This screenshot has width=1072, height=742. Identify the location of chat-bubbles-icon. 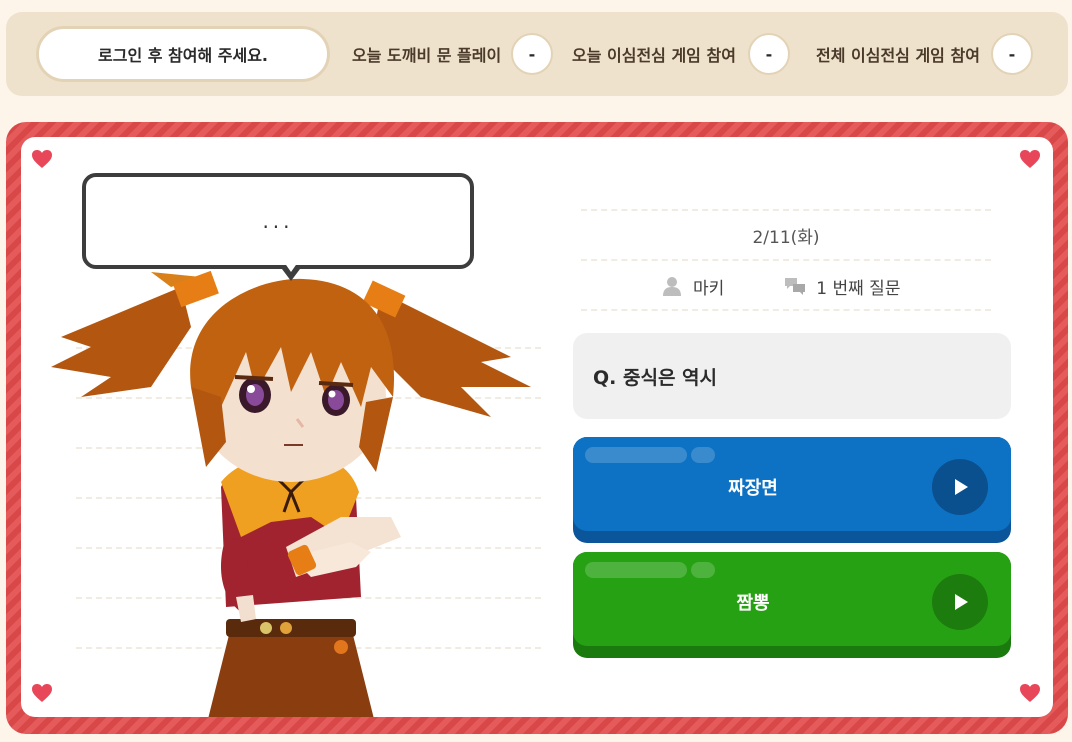
(795, 286).